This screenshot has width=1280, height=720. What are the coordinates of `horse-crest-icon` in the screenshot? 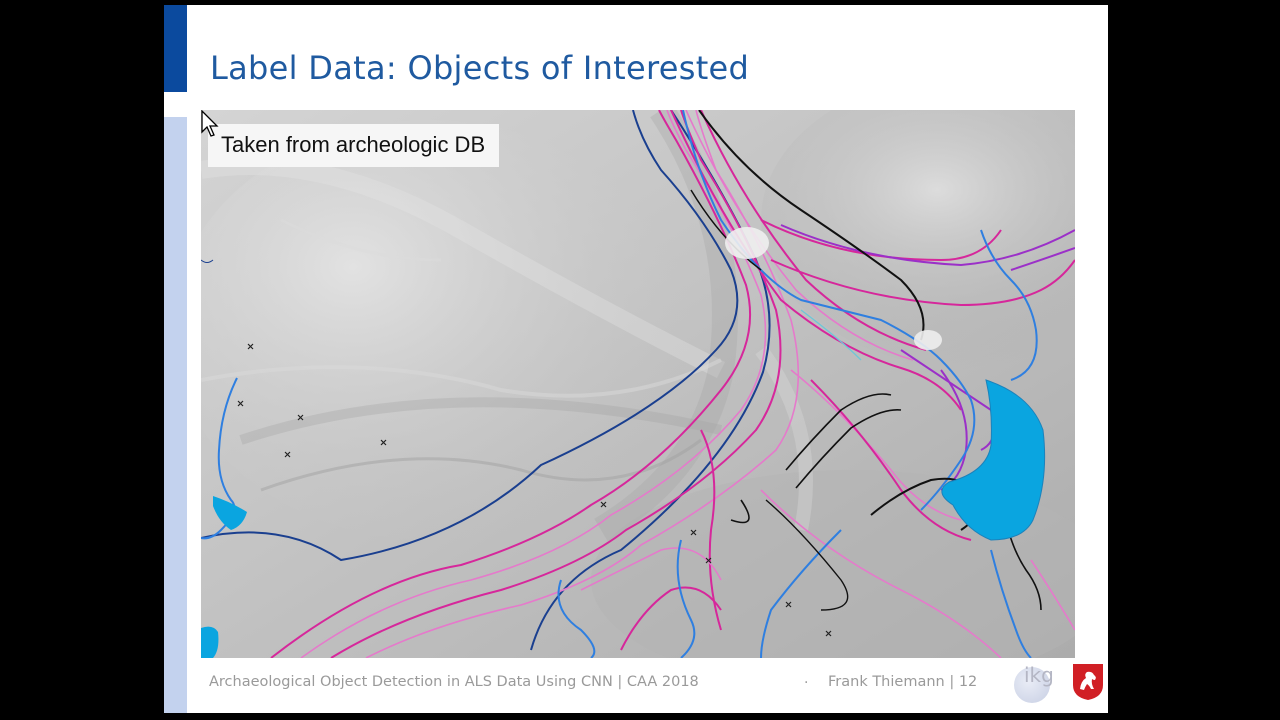 It's located at (1088, 682).